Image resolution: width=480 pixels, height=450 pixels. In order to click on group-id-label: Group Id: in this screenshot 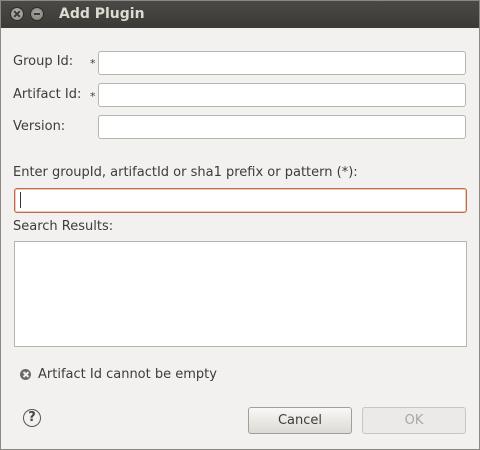, I will do `click(43, 61)`.